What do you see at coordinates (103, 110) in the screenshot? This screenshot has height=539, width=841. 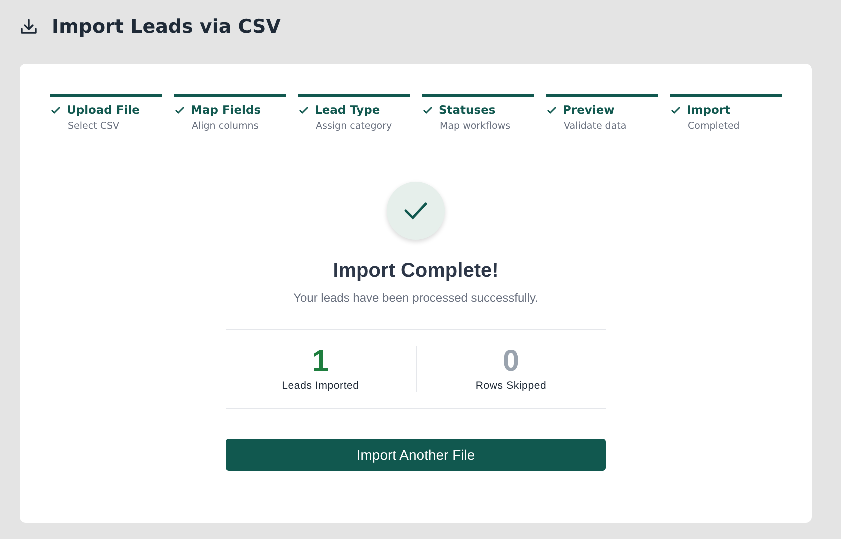 I see `step-title: Upload File` at bounding box center [103, 110].